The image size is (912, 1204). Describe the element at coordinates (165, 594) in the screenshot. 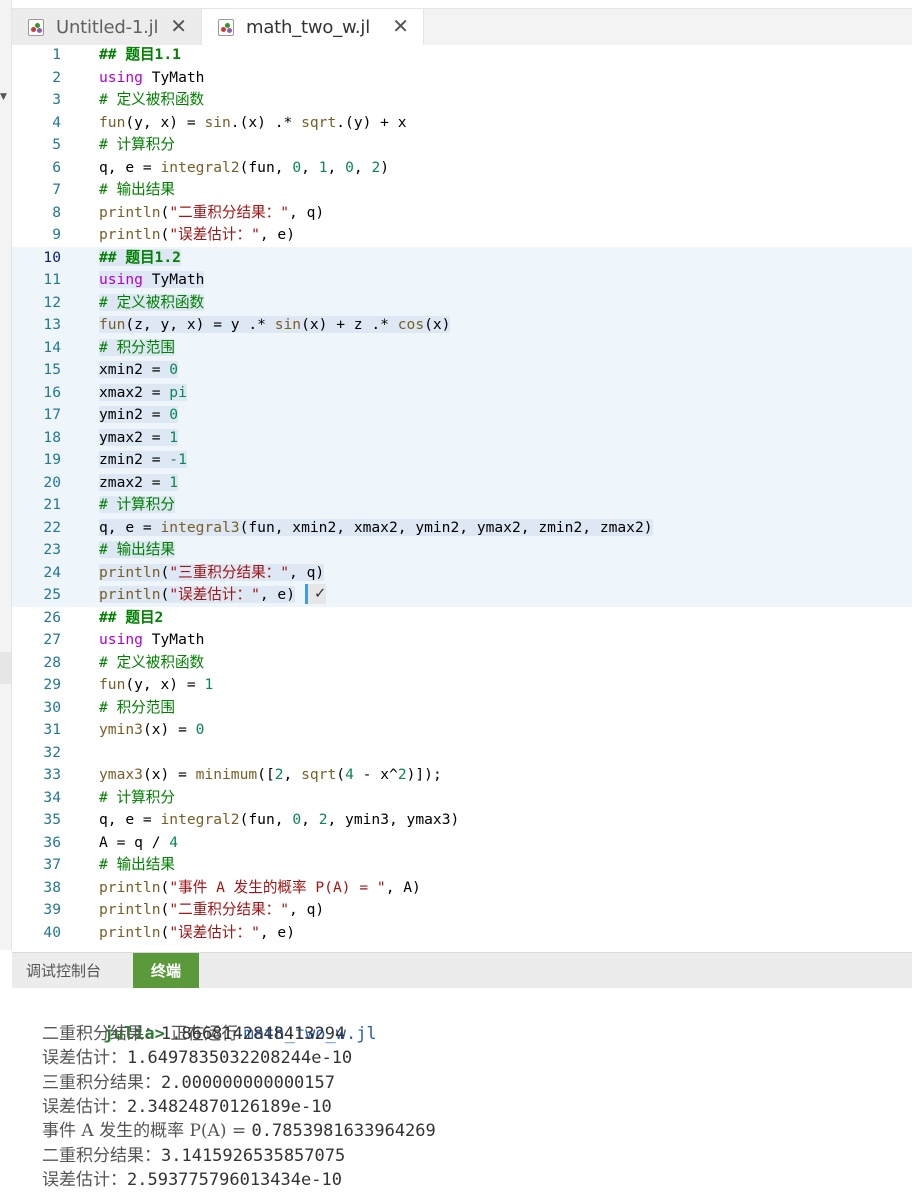

I see `code-token: (` at that location.